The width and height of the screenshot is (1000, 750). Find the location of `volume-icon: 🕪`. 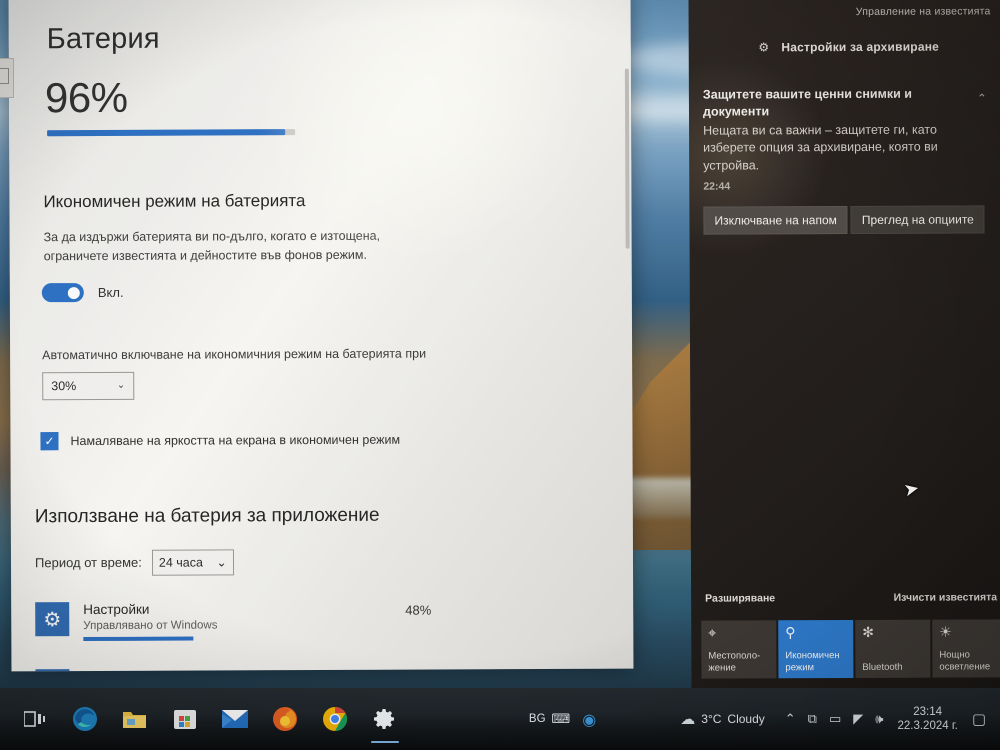

volume-icon: 🕪 is located at coordinates (879, 719).